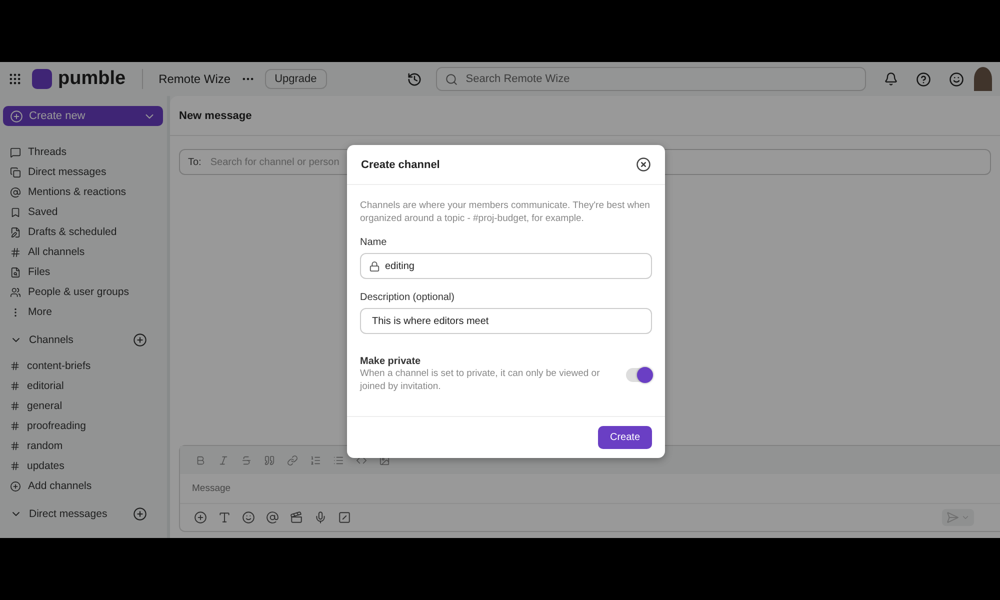 The image size is (1000, 600). Describe the element at coordinates (15, 152) in the screenshot. I see `threads-icon` at that location.